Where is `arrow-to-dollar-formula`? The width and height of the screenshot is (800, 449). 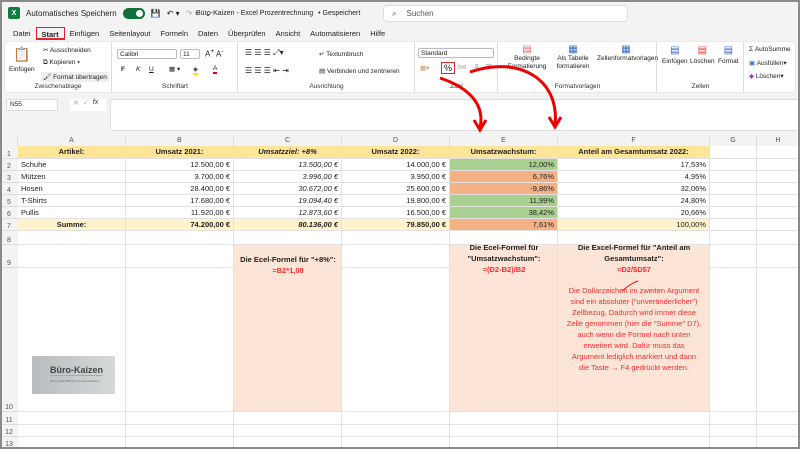
arrow-to-dollar-formula is located at coordinates (630, 286).